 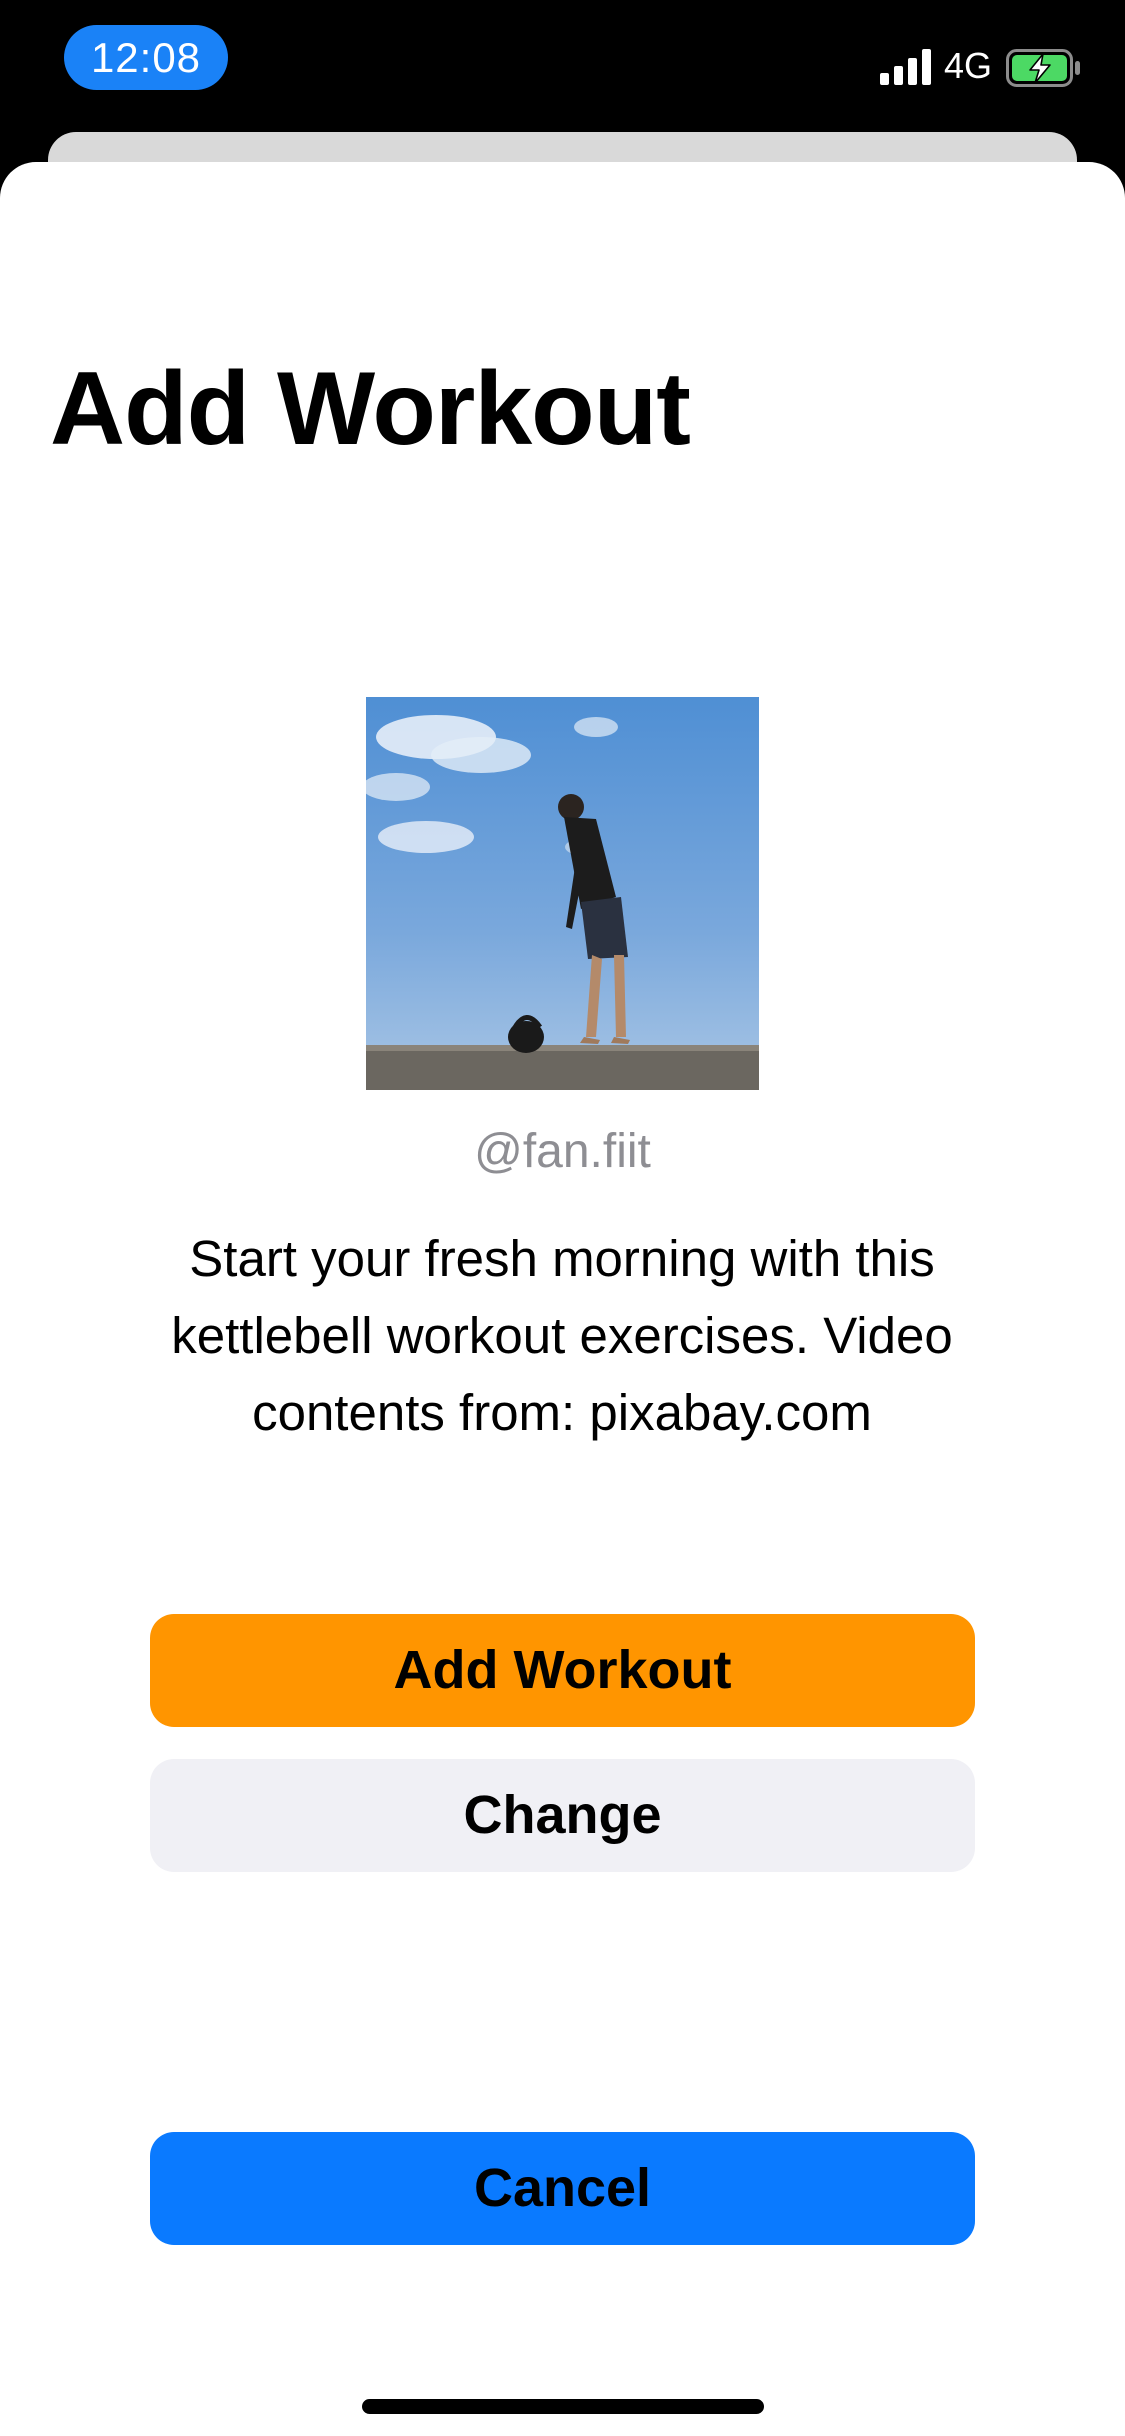 What do you see at coordinates (146, 57) in the screenshot?
I see `status-time: 12:08` at bounding box center [146, 57].